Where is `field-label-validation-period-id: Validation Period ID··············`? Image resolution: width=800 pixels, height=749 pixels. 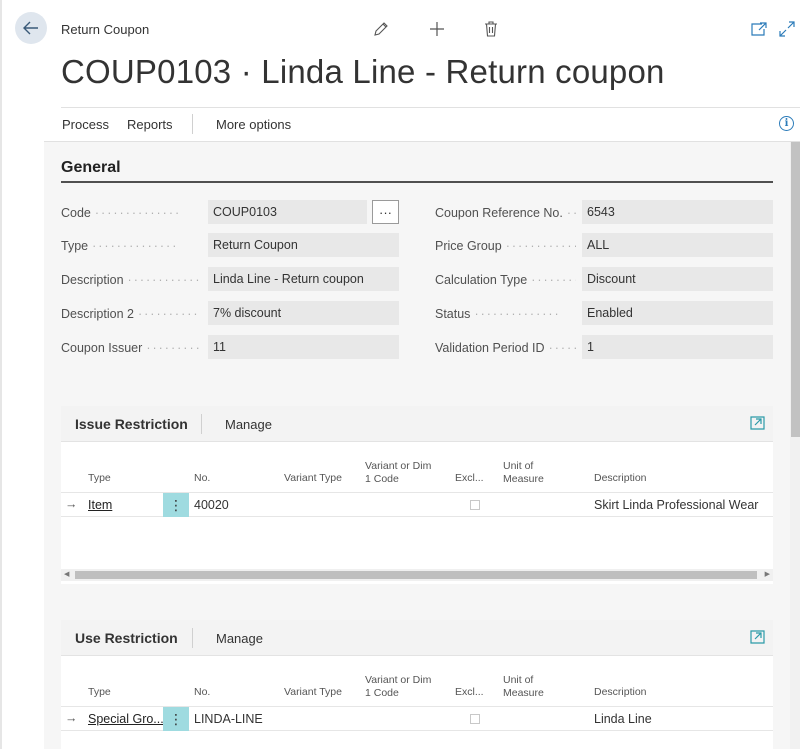
field-label-validation-period-id: Validation Period ID·············· is located at coordinates (505, 348).